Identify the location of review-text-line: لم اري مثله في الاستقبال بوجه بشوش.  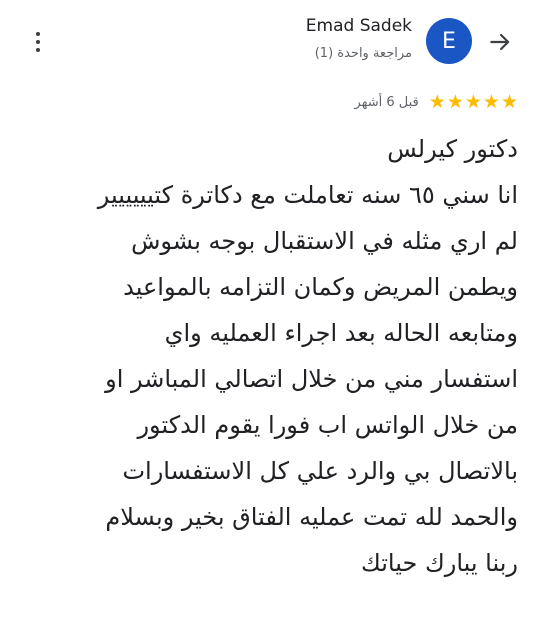
(324, 241).